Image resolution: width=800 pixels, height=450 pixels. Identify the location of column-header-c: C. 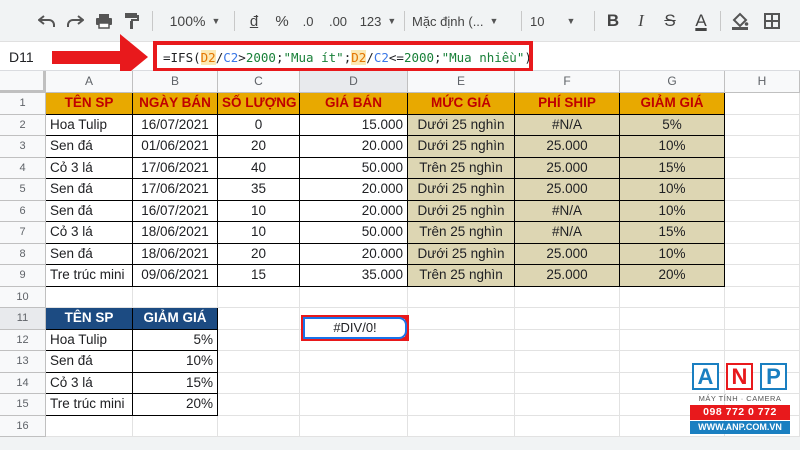
(259, 82).